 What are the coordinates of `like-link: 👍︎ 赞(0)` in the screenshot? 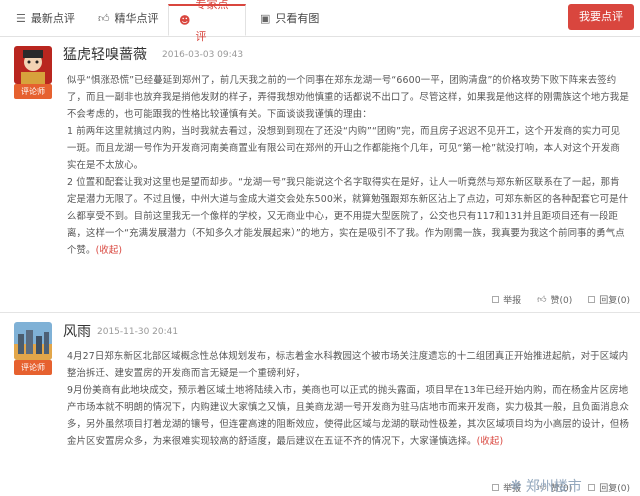 It's located at (555, 300).